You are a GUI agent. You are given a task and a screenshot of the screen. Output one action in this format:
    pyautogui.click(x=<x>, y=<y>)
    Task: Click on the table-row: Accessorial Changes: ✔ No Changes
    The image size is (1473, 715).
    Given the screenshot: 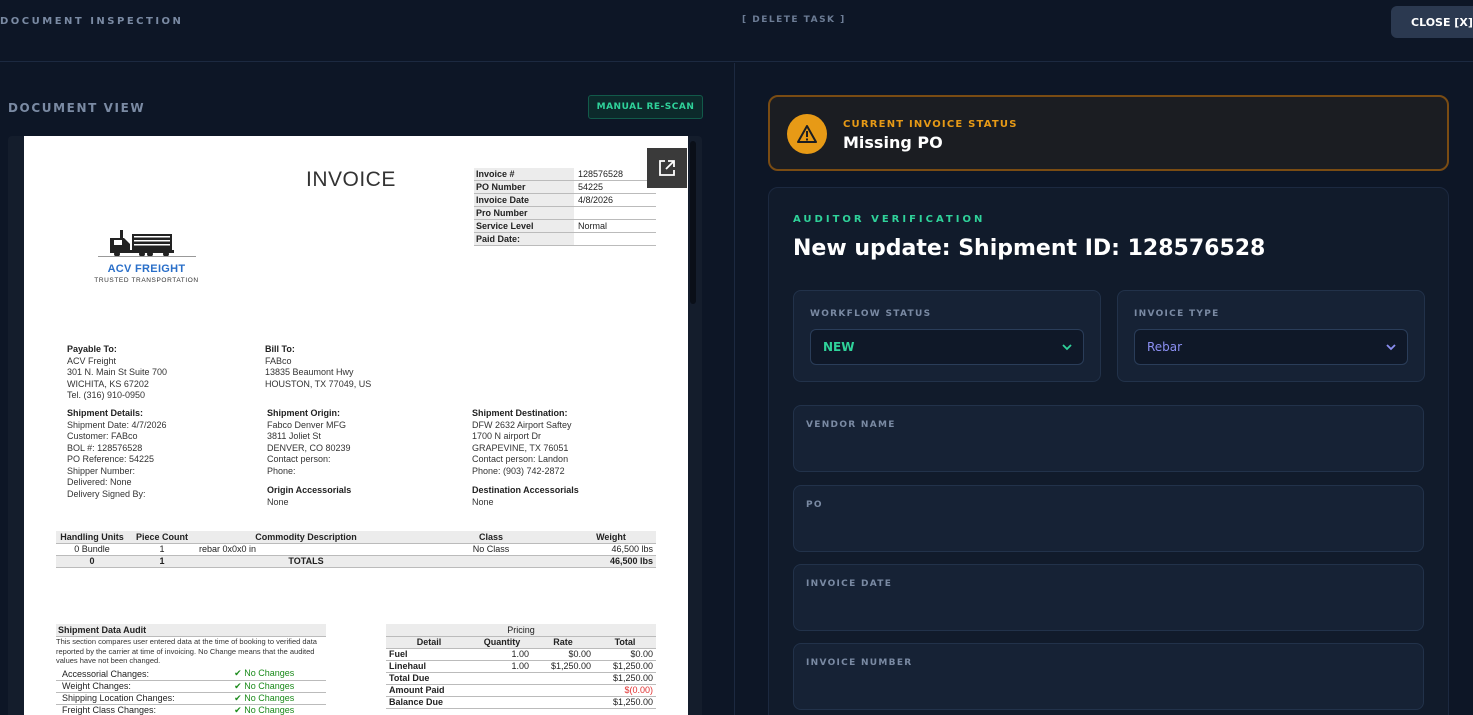 What is the action you would take?
    pyautogui.click(x=191, y=674)
    